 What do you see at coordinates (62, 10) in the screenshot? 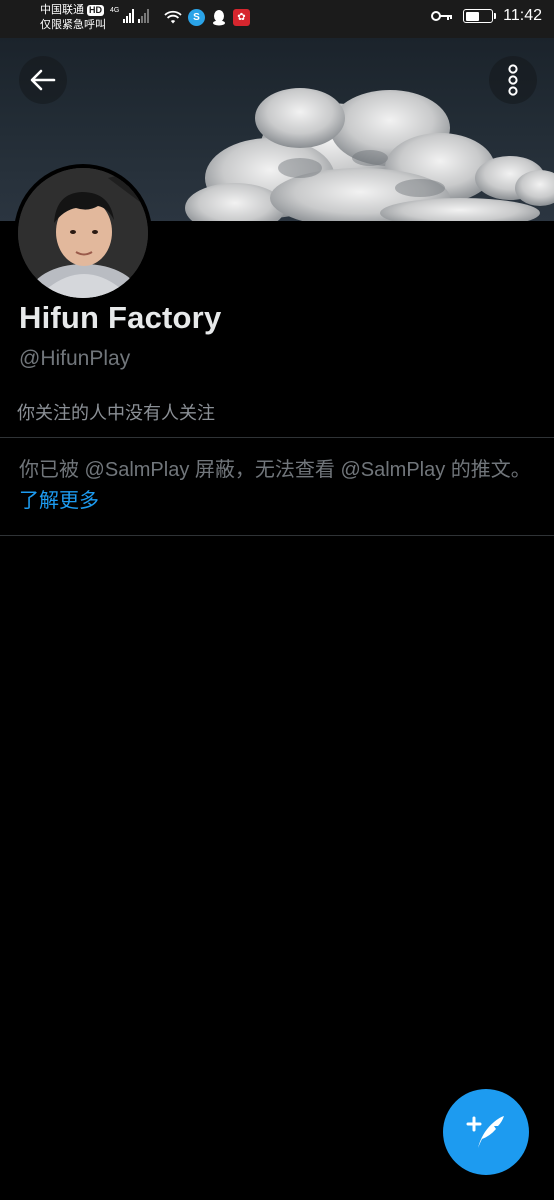
I see `carrier-name: 中国联通` at bounding box center [62, 10].